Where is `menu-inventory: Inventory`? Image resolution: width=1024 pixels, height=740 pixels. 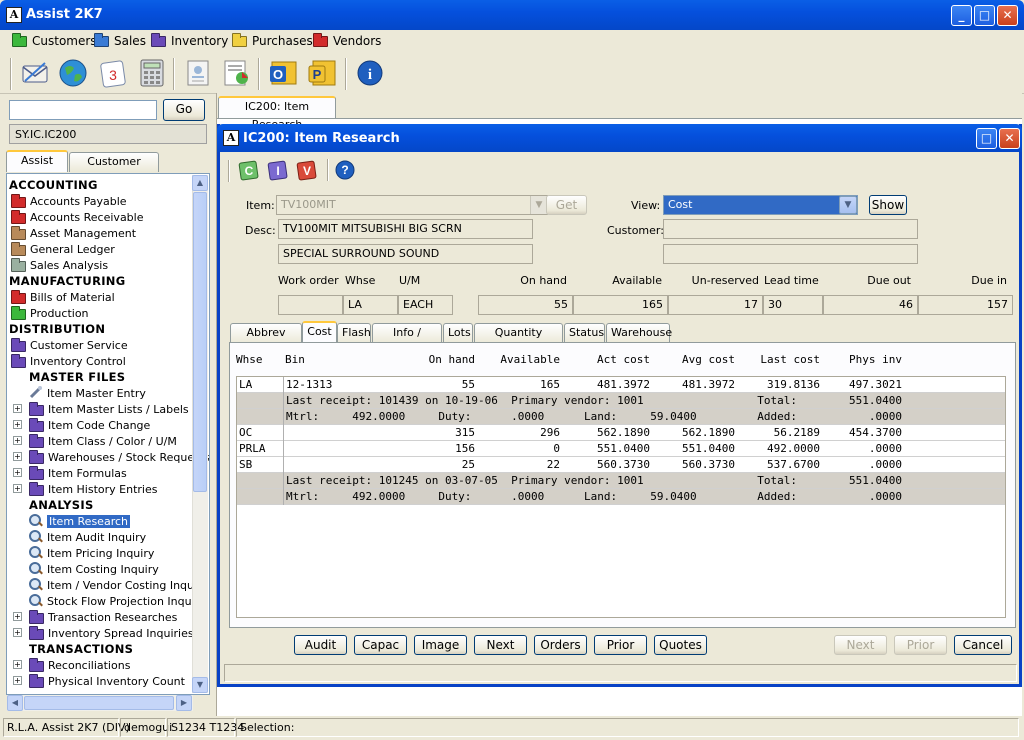 menu-inventory: Inventory is located at coordinates (189, 40).